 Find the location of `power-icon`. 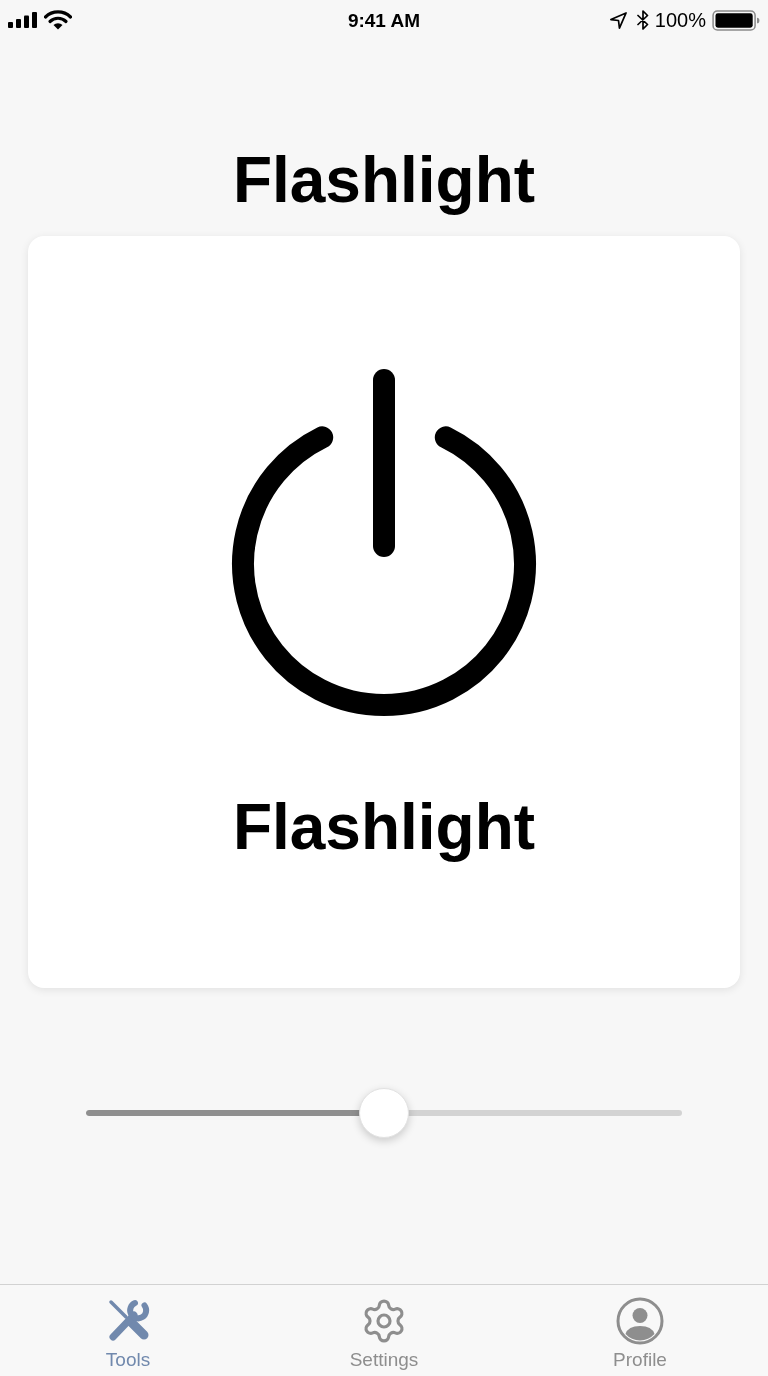

power-icon is located at coordinates (384, 543).